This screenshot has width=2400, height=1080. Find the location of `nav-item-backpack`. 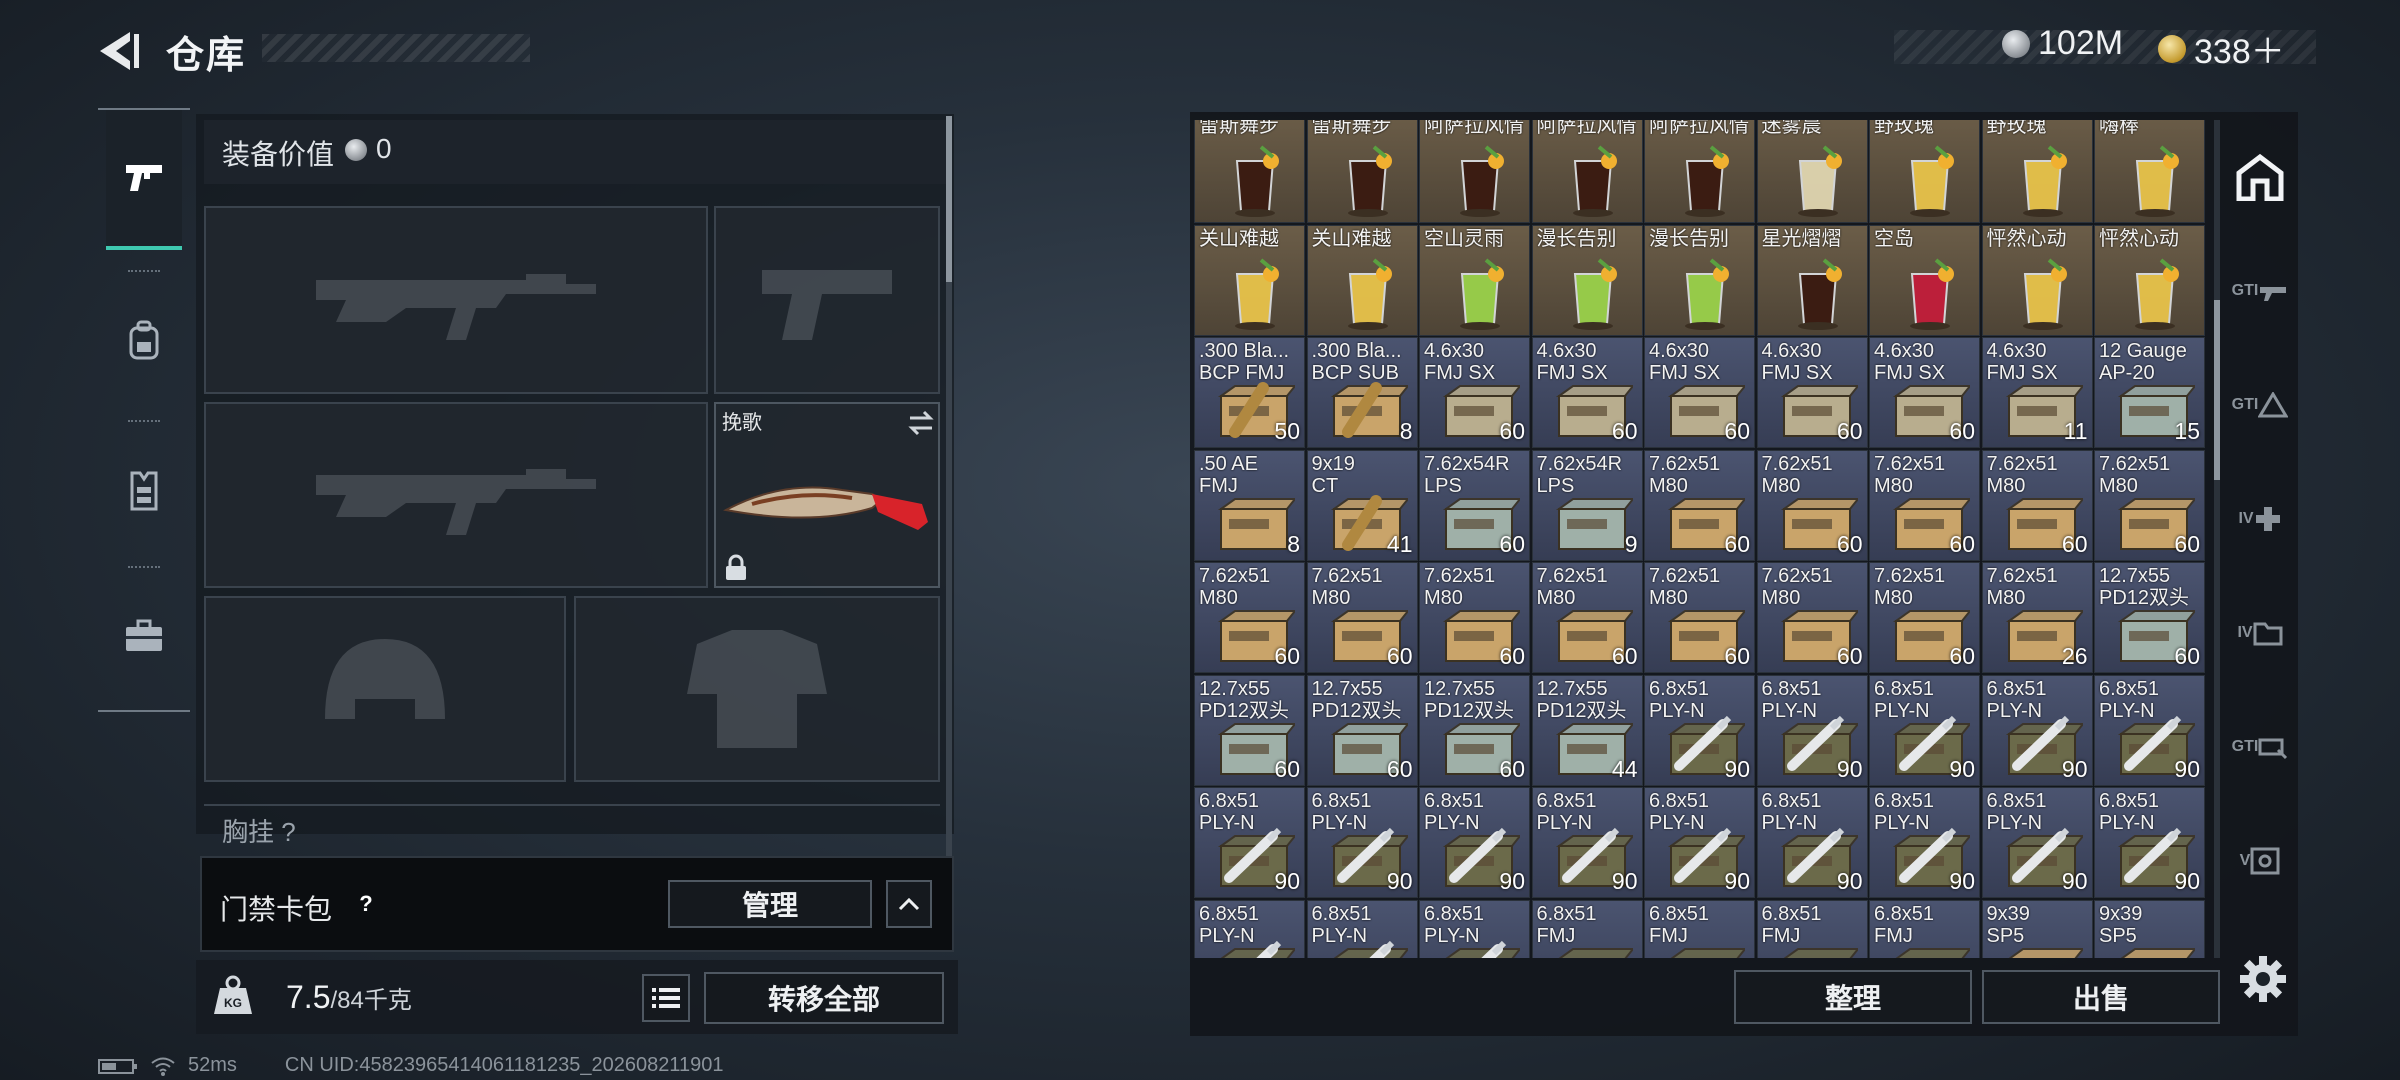

nav-item-backpack is located at coordinates (144, 340).